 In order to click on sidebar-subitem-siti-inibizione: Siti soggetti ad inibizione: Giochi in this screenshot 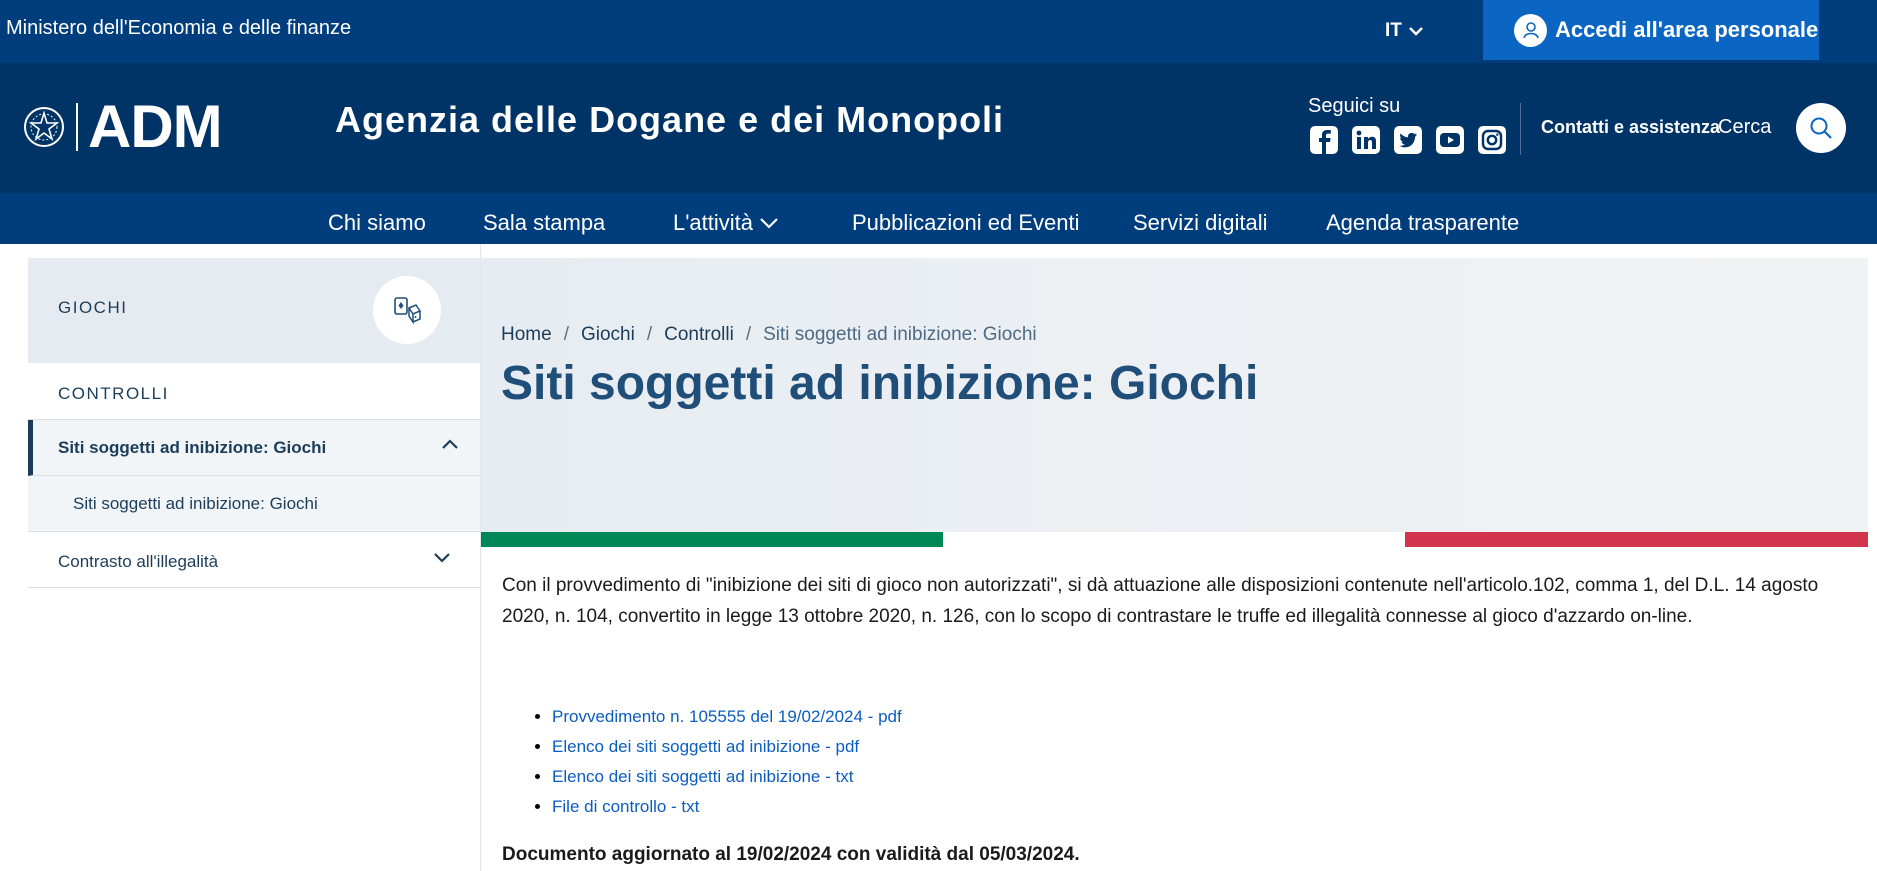, I will do `click(254, 504)`.